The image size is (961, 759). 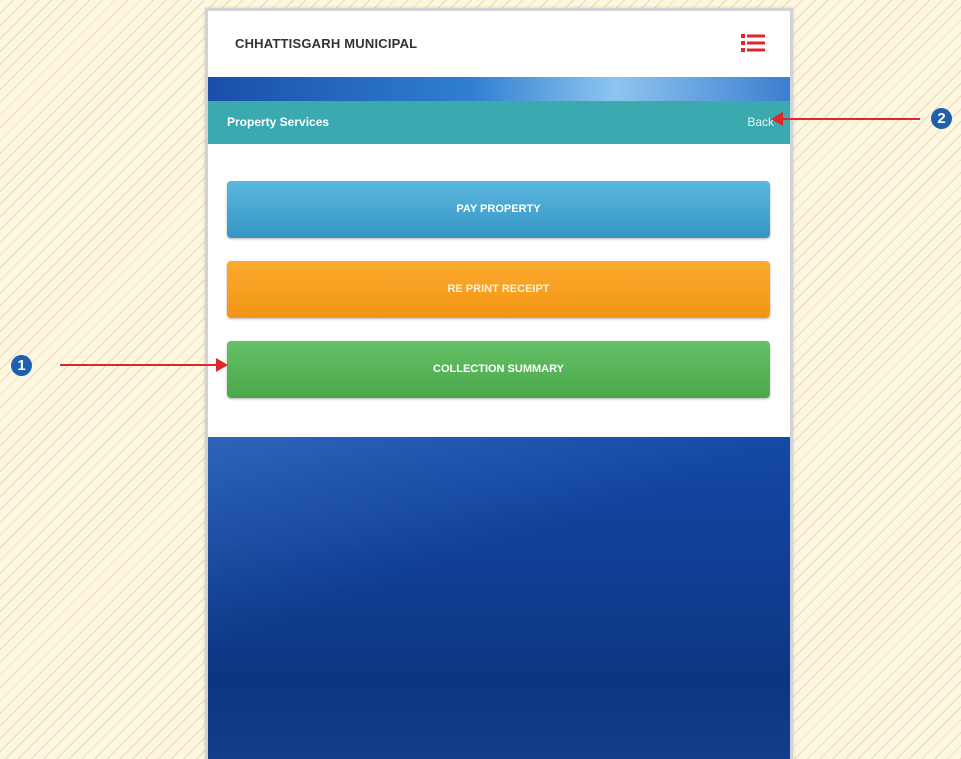 What do you see at coordinates (941, 118) in the screenshot?
I see `annotation-marker-2: 2` at bounding box center [941, 118].